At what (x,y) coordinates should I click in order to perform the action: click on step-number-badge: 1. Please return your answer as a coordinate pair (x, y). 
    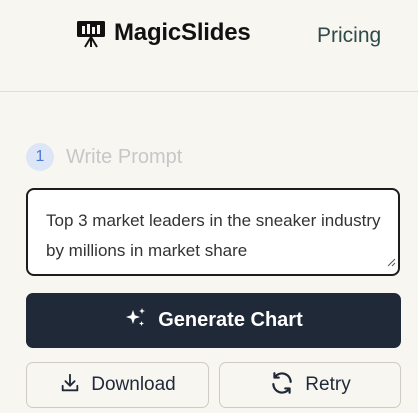
    Looking at the image, I should click on (40, 157).